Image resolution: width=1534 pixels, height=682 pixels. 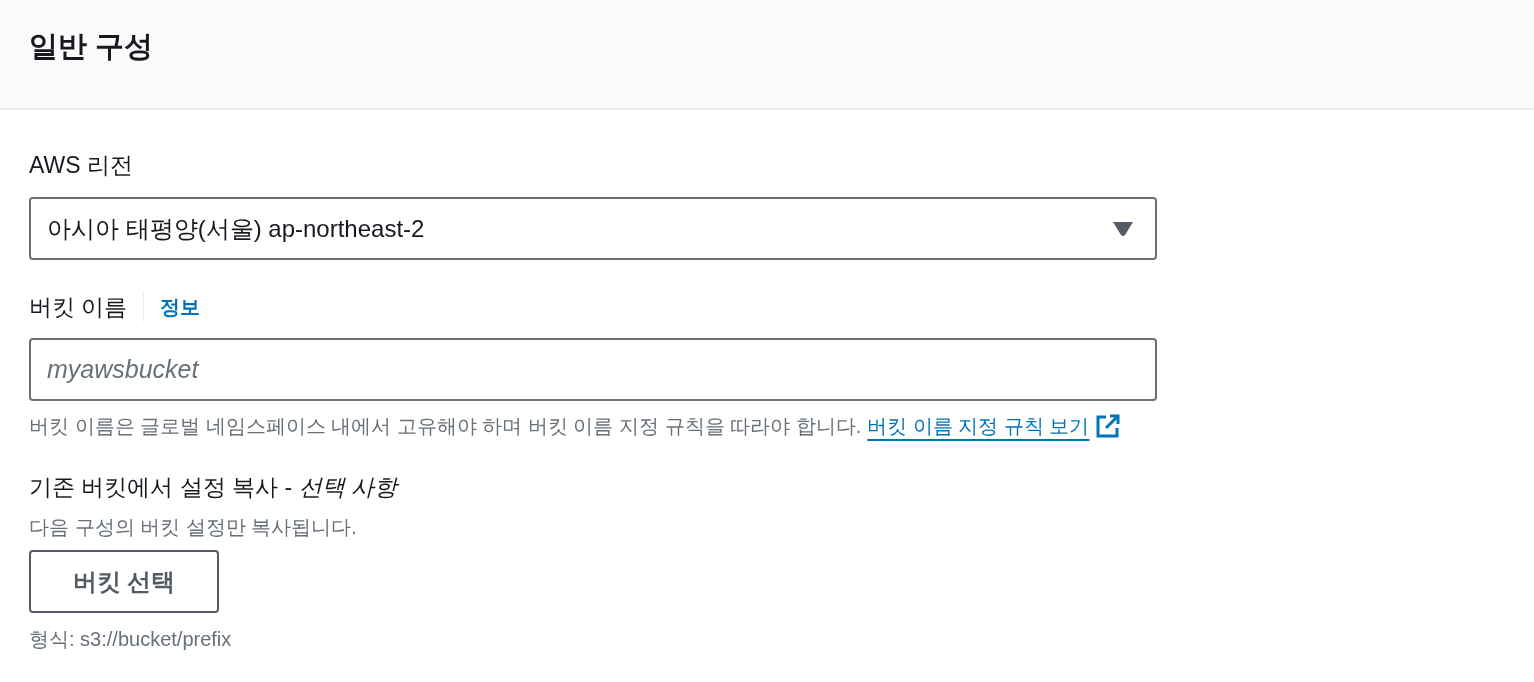 What do you see at coordinates (593, 228) in the screenshot?
I see `region-select: 아시아 태평양(서울) ap-northeast-2` at bounding box center [593, 228].